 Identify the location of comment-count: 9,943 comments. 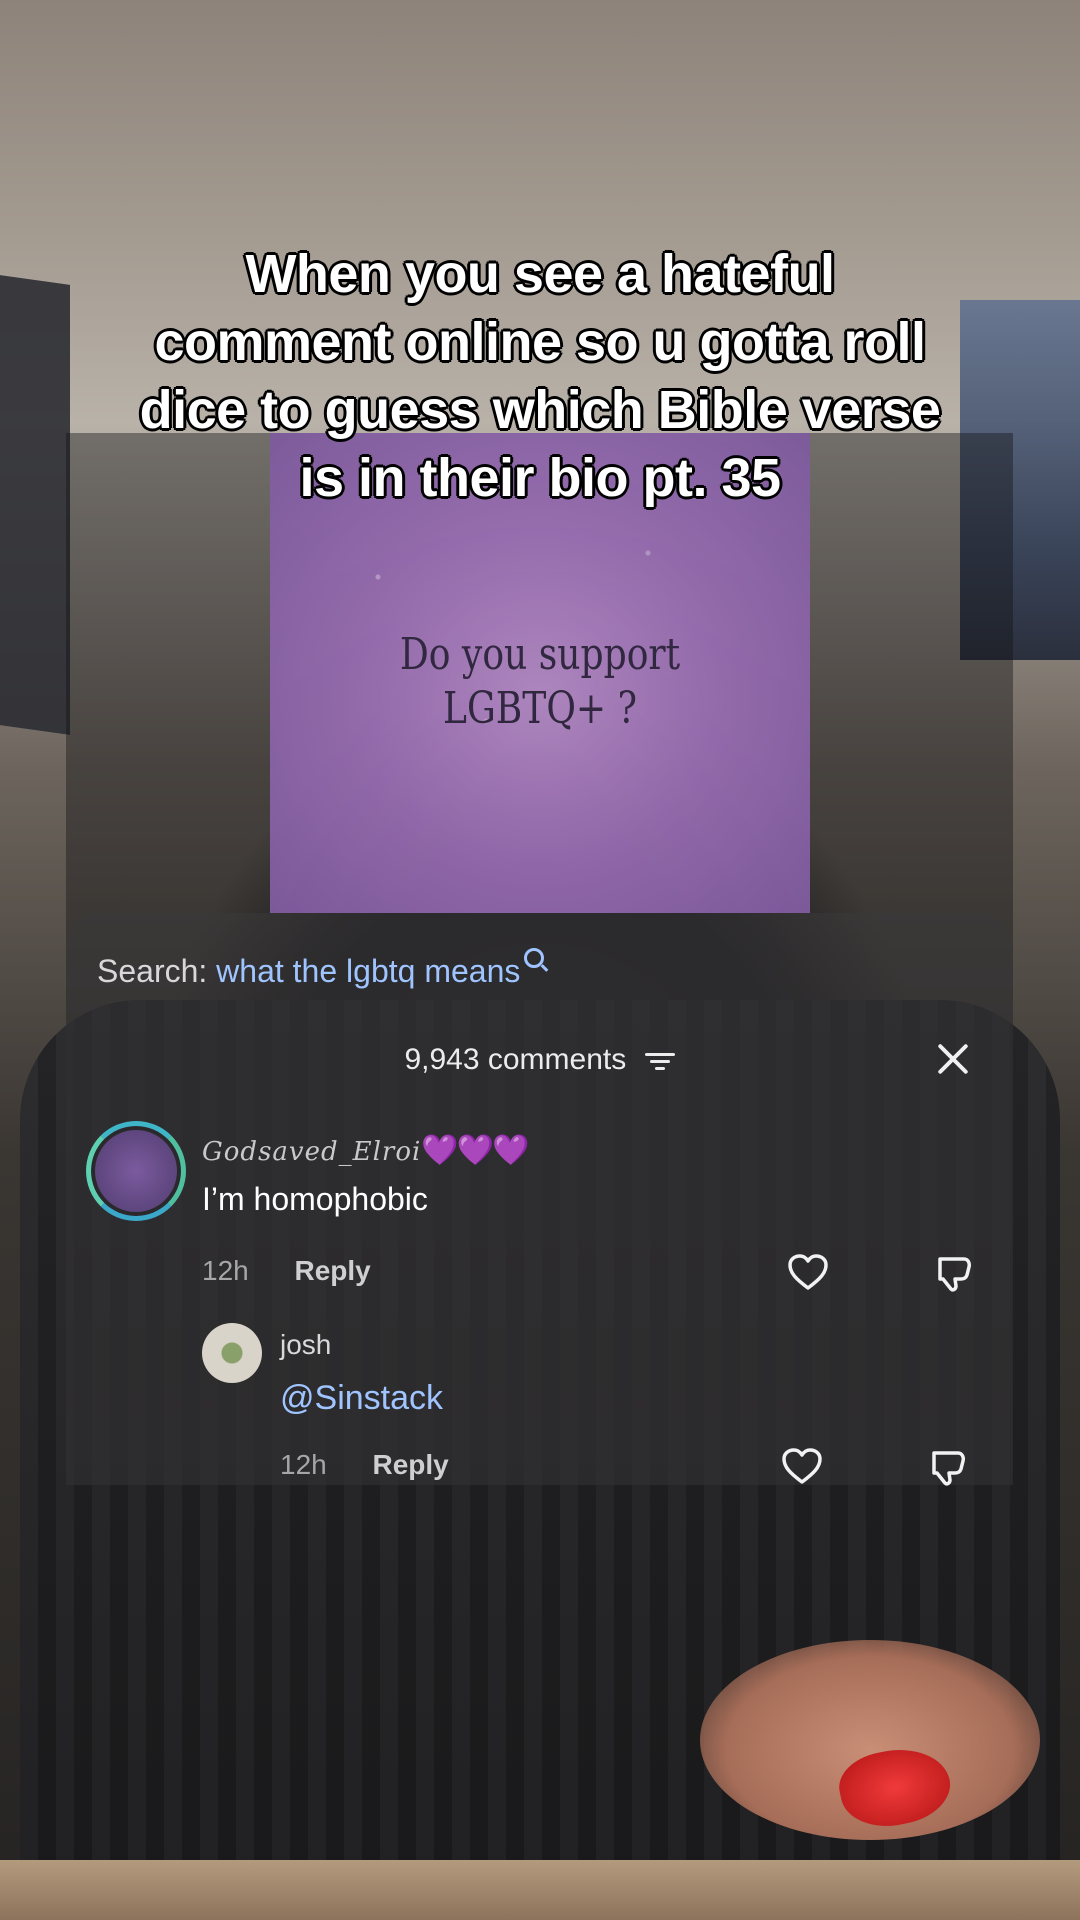
(515, 1059).